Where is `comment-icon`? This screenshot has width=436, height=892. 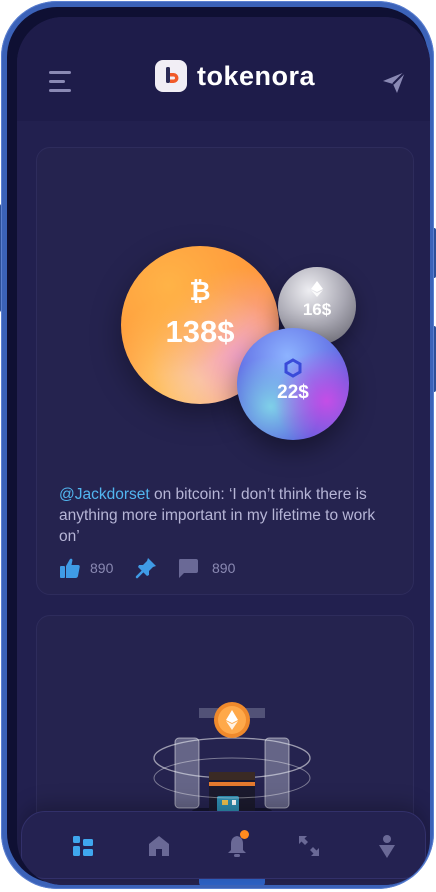 comment-icon is located at coordinates (188, 568).